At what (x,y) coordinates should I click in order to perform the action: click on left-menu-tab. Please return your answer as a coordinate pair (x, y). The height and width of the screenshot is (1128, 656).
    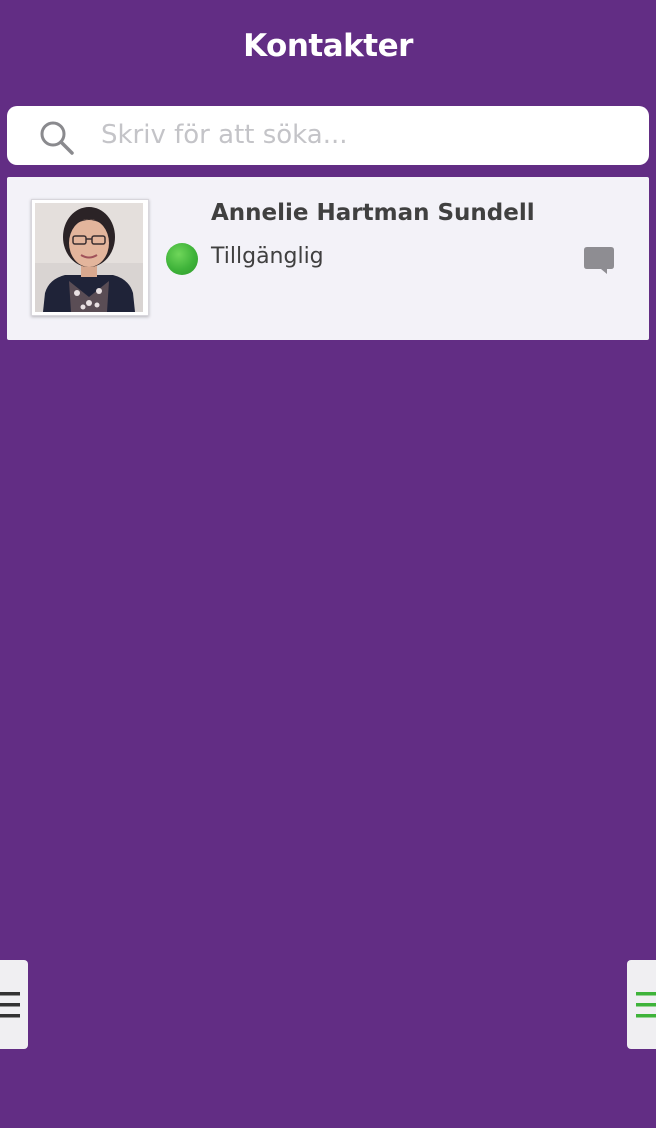
    Looking at the image, I should click on (14, 1004).